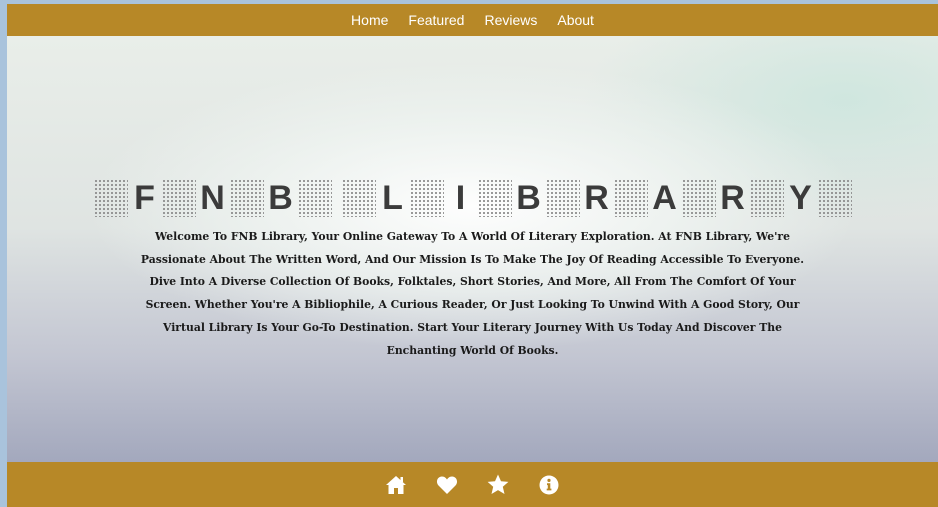 This screenshot has width=938, height=507. What do you see at coordinates (369, 20) in the screenshot?
I see `nav-link-home: Home` at bounding box center [369, 20].